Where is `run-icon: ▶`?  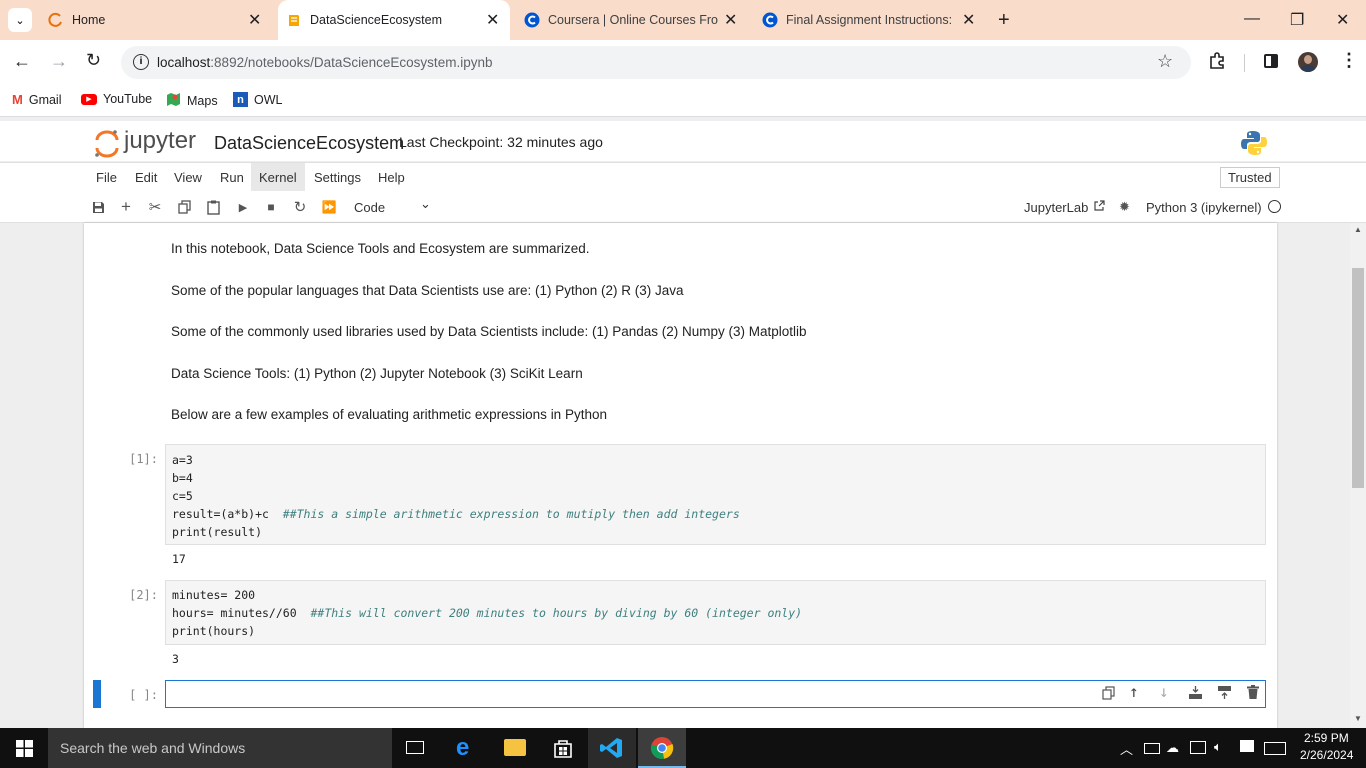
run-icon: ▶ is located at coordinates (243, 207).